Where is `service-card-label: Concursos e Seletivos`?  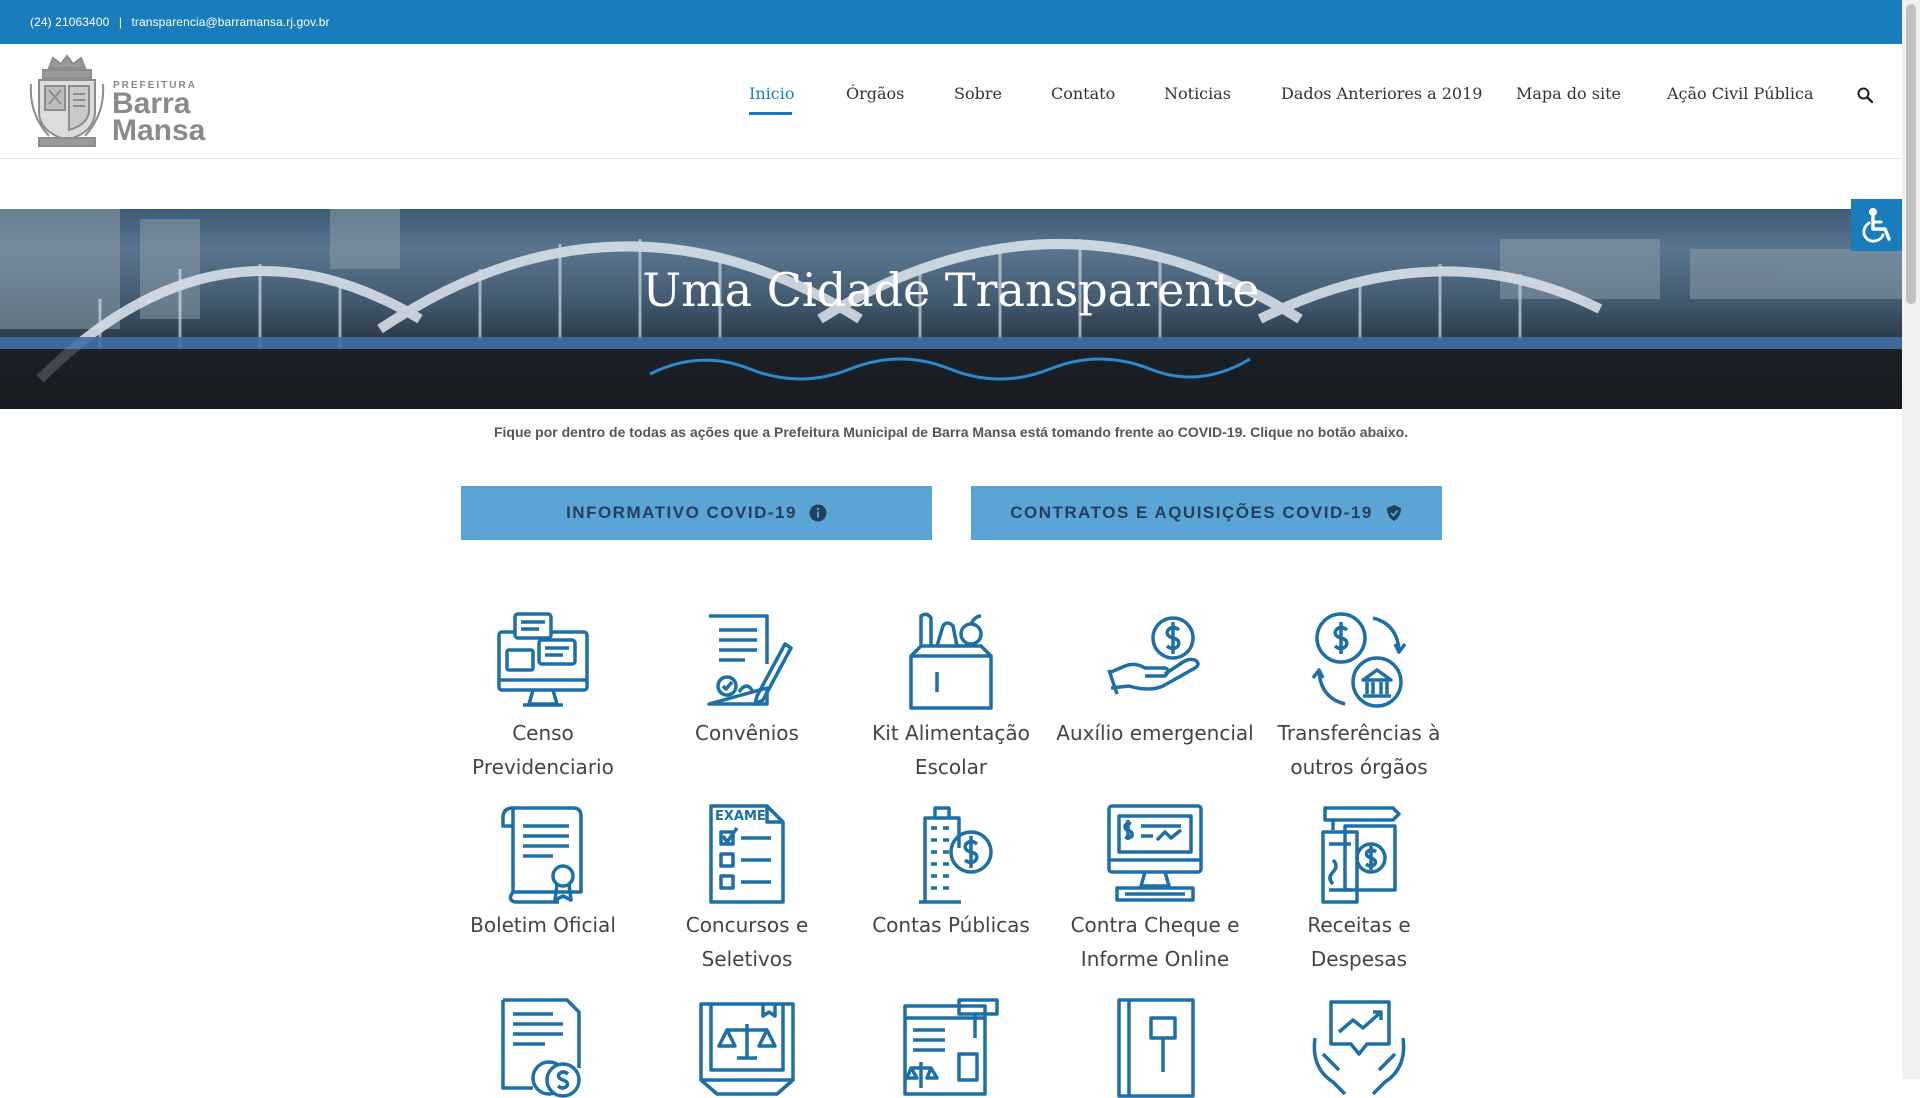
service-card-label: Concursos e Seletivos is located at coordinates (747, 942).